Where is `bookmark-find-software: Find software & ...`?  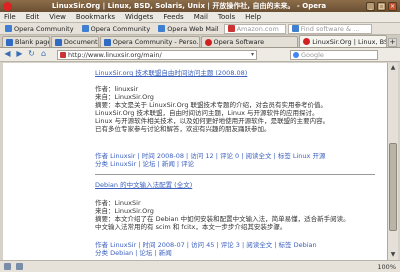
bookmark-find-software: Find software & ... is located at coordinates (329, 28).